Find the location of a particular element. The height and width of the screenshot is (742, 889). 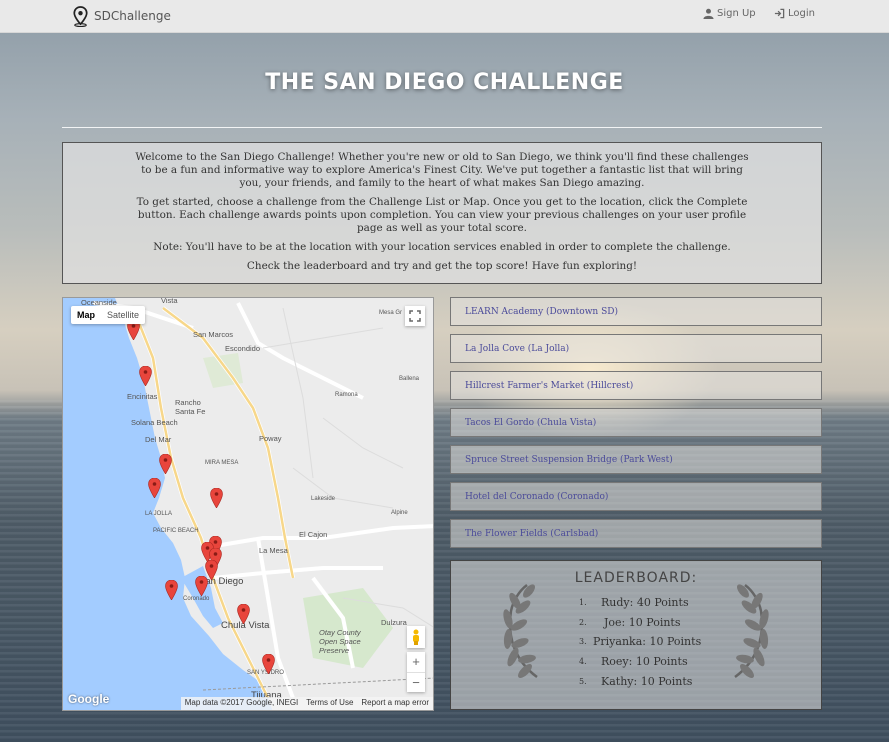

leaderboard-name: Roey: 10 Points is located at coordinates (644, 662).